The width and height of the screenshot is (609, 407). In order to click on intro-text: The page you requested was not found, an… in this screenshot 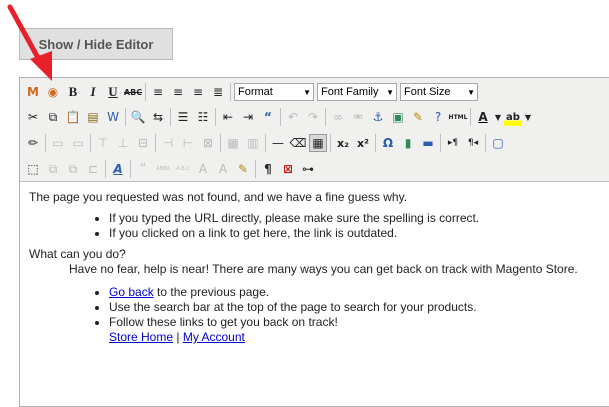, I will do `click(218, 197)`.